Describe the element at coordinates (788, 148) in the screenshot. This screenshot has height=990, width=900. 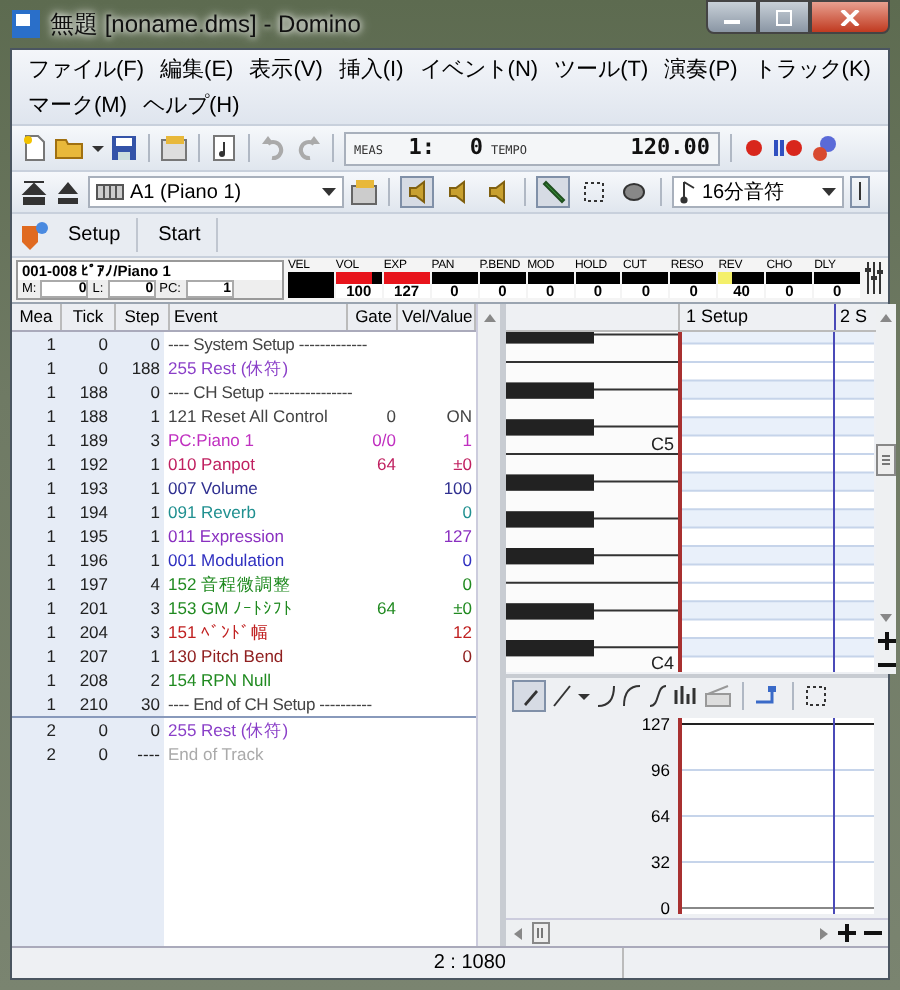
I see `pause-record-icon` at that location.